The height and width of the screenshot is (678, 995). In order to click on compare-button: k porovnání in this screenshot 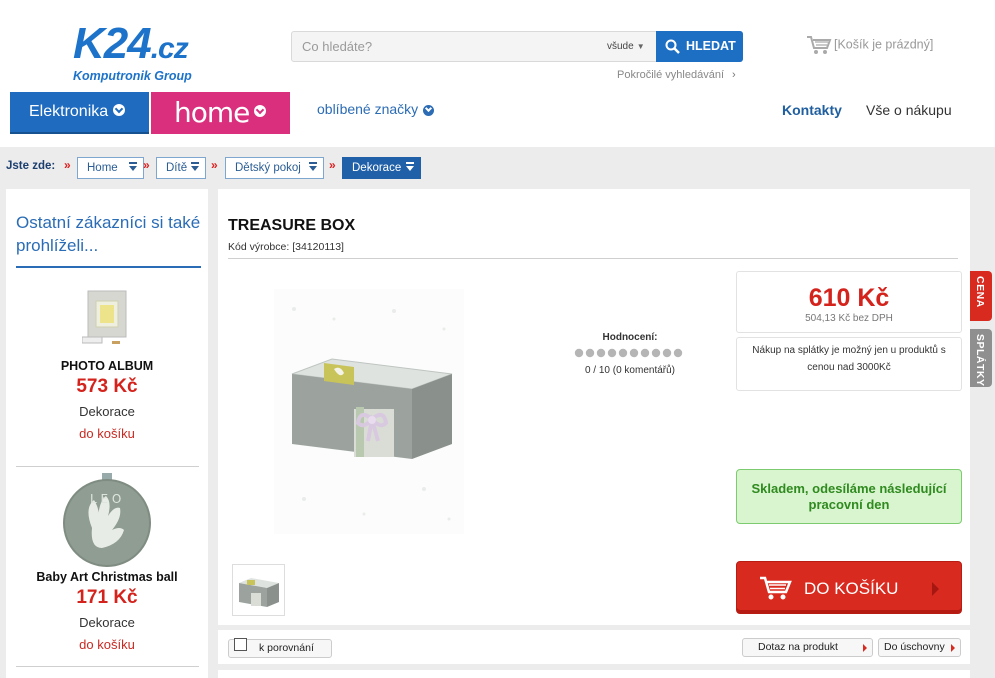, I will do `click(280, 648)`.